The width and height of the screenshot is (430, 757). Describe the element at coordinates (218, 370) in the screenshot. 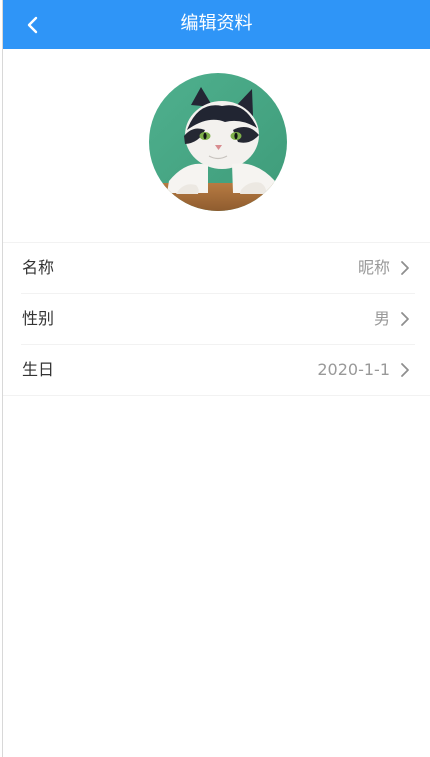

I see `profile-row-birthday: 生日 2020-1-1` at that location.